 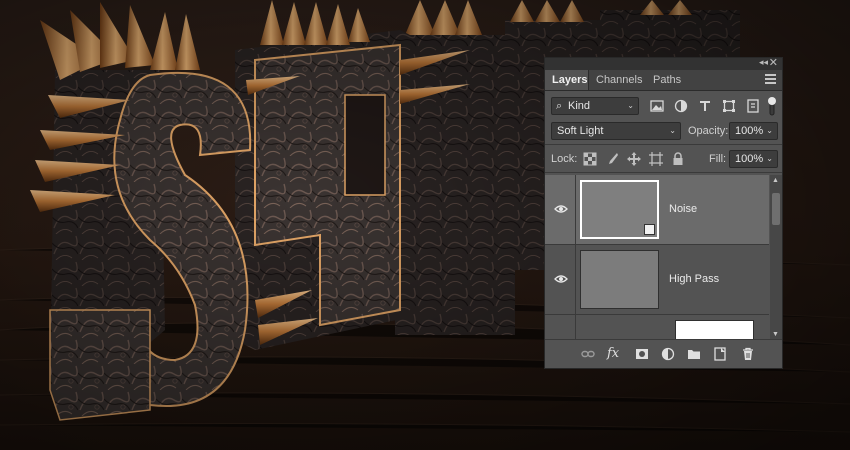 What do you see at coordinates (590, 159) in the screenshot?
I see `lock-transparent-pixels-icon` at bounding box center [590, 159].